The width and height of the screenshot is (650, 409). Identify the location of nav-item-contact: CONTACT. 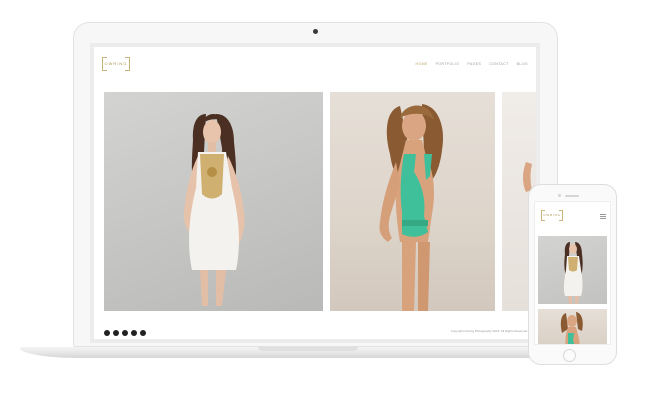
(498, 64).